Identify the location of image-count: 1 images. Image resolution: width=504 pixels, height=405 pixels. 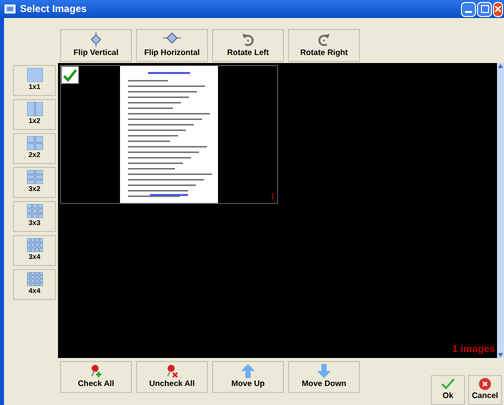
(473, 350).